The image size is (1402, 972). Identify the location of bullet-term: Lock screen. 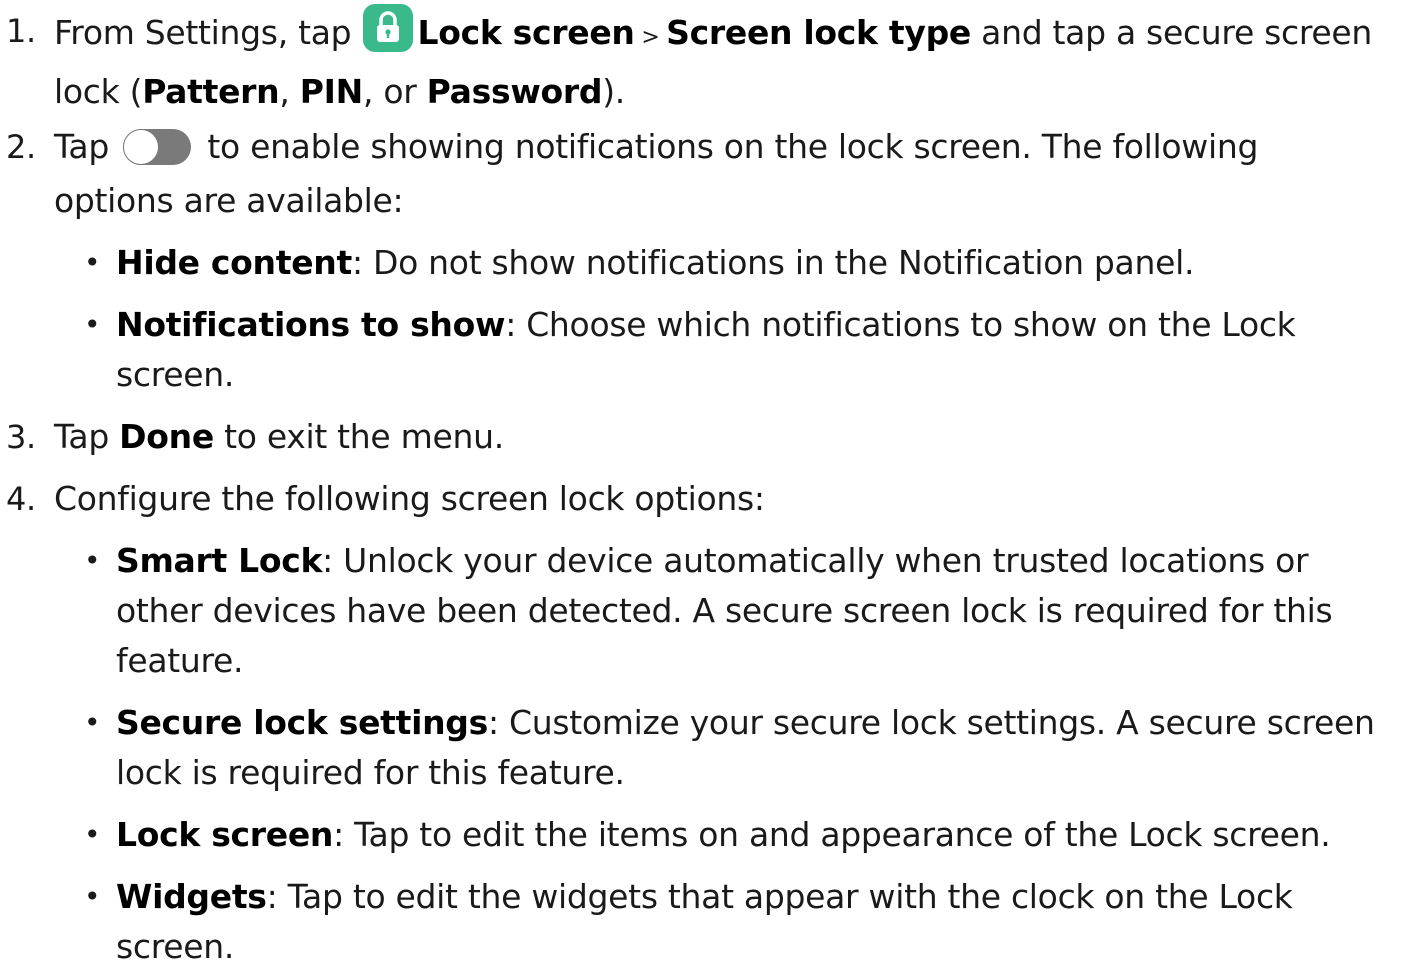
(225, 834).